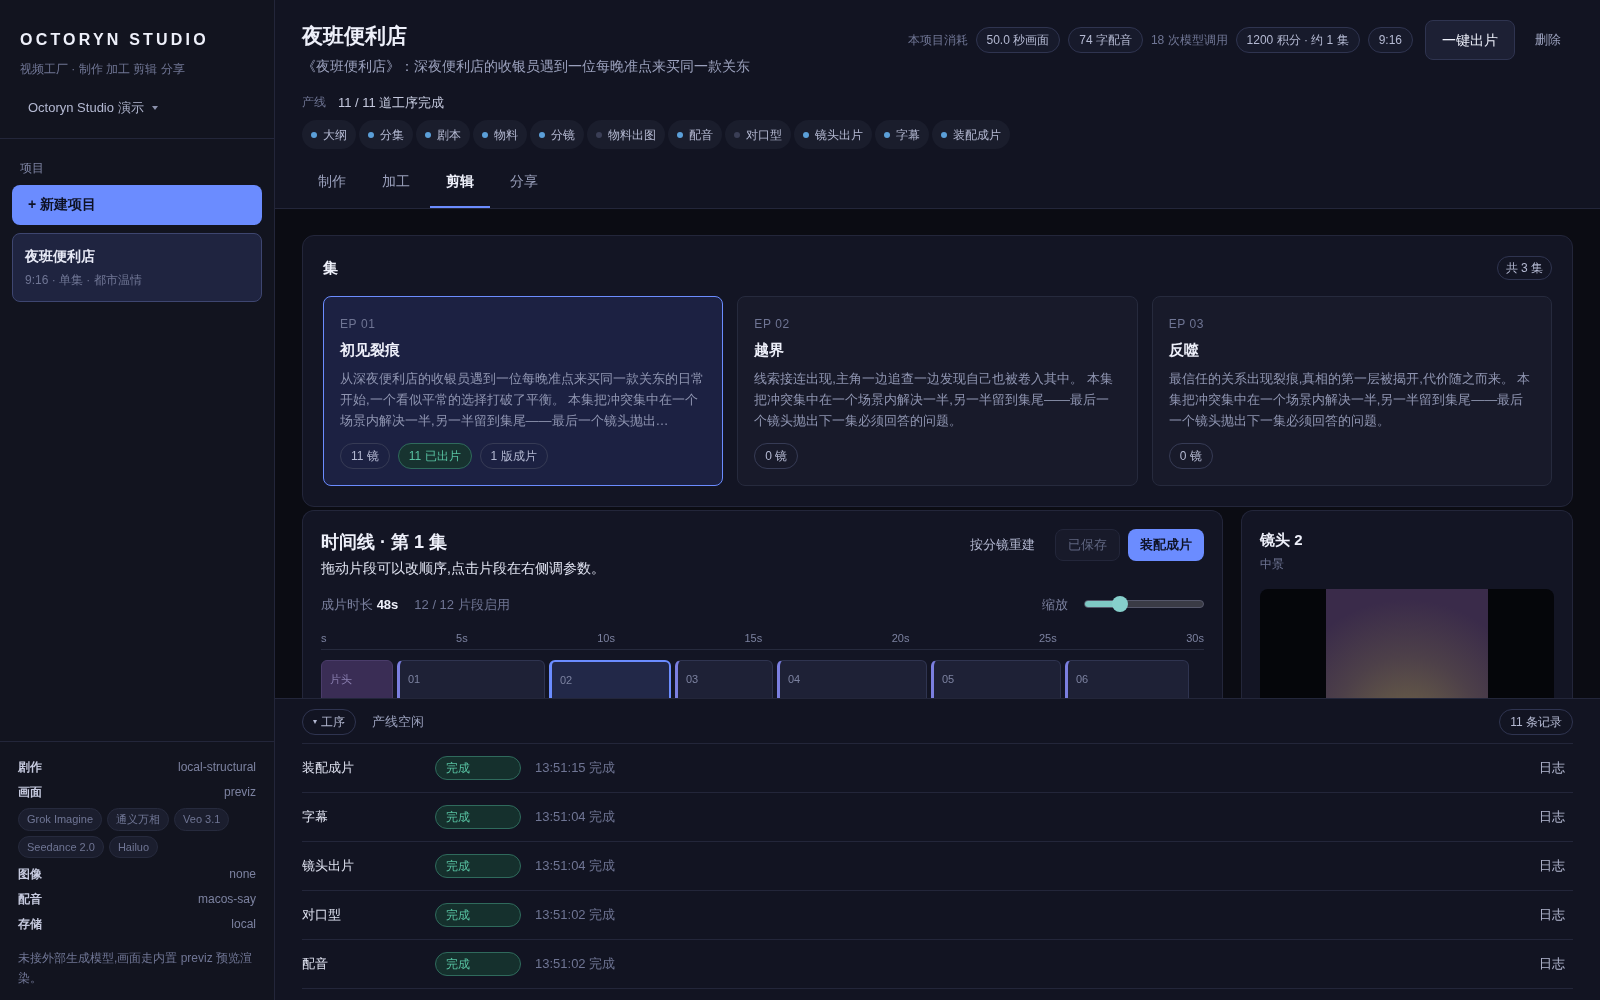 The width and height of the screenshot is (1600, 1000). What do you see at coordinates (758, 134) in the screenshot?
I see `pipeline-stage-chip: 对口型` at bounding box center [758, 134].